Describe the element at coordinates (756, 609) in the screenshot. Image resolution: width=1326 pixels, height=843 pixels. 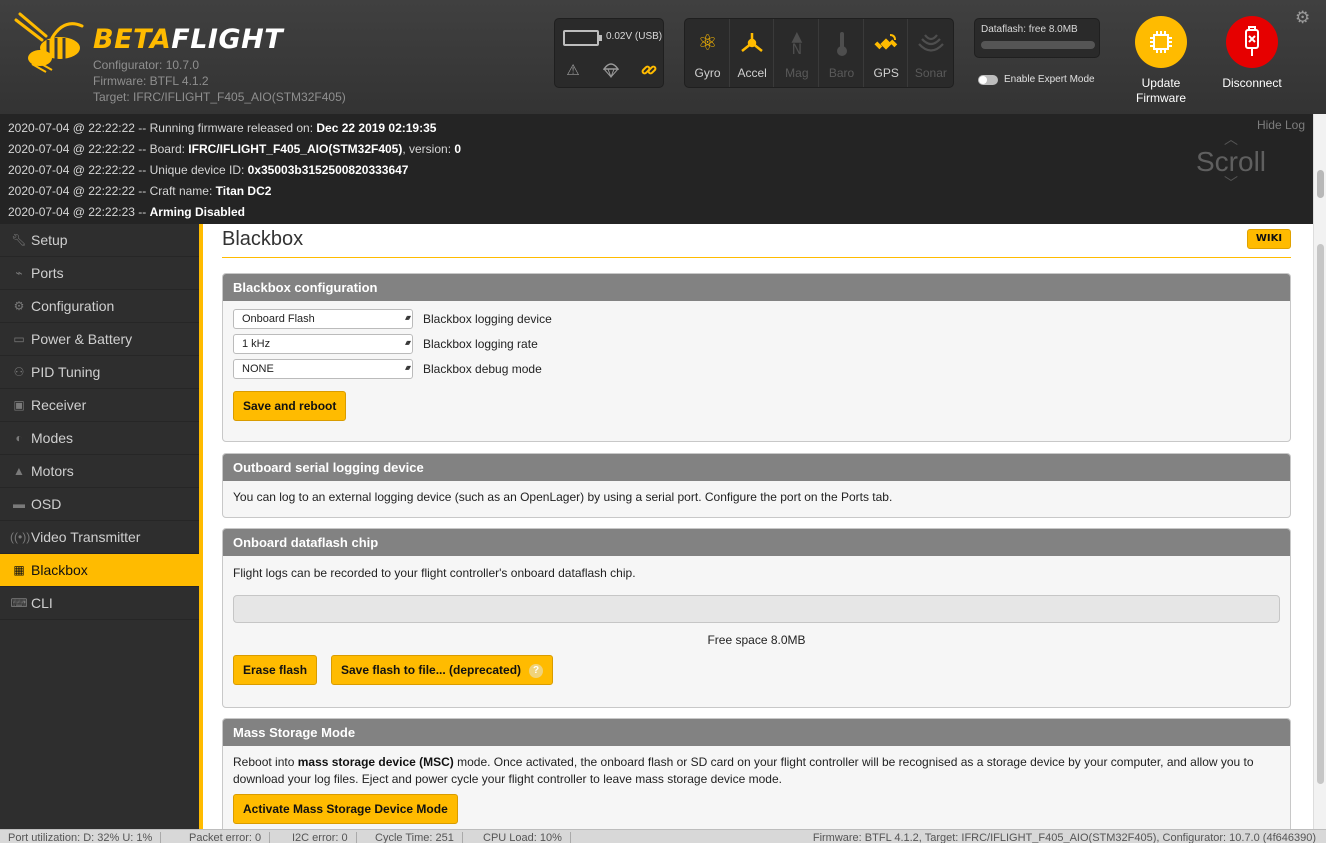
I see `dataflash-usage-bar` at that location.